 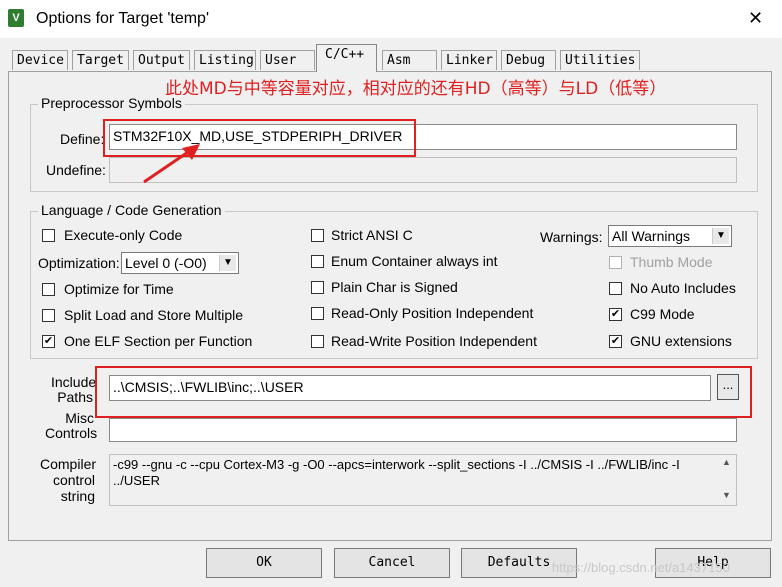 I want to click on gnu-extensions-label: GNU extensions, so click(x=681, y=341).